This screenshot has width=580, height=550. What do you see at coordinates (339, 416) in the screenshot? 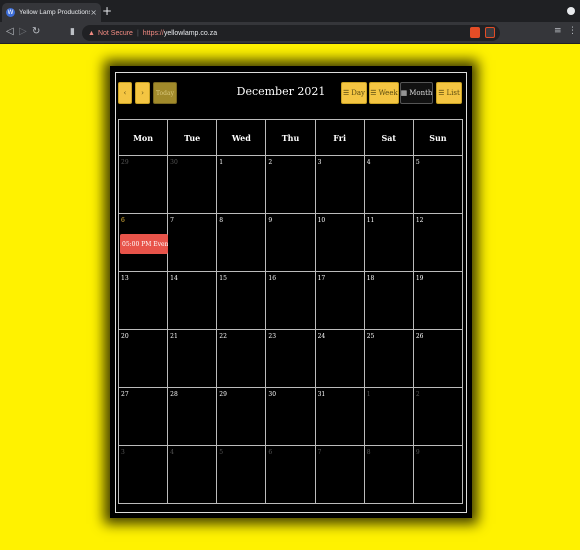
I see `day-cell: 31` at bounding box center [339, 416].